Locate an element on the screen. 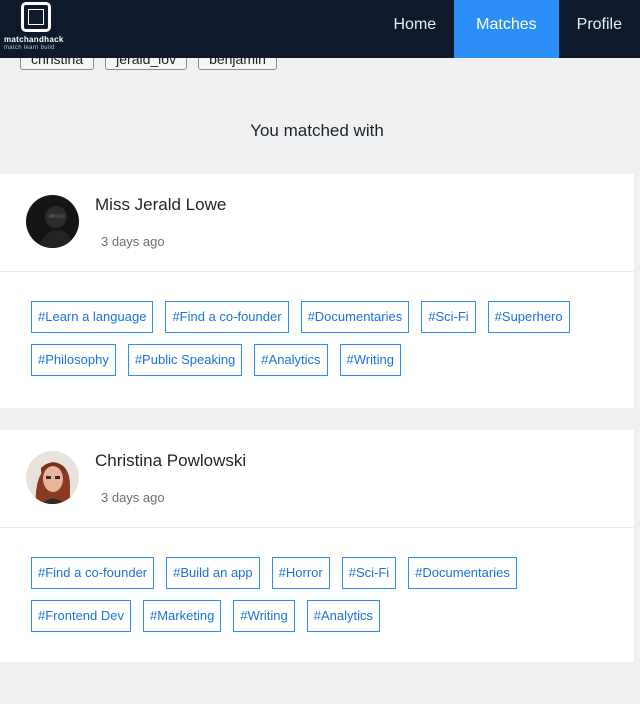 Image resolution: width=640 pixels, height=704 pixels. logo-icon is located at coordinates (36, 17).